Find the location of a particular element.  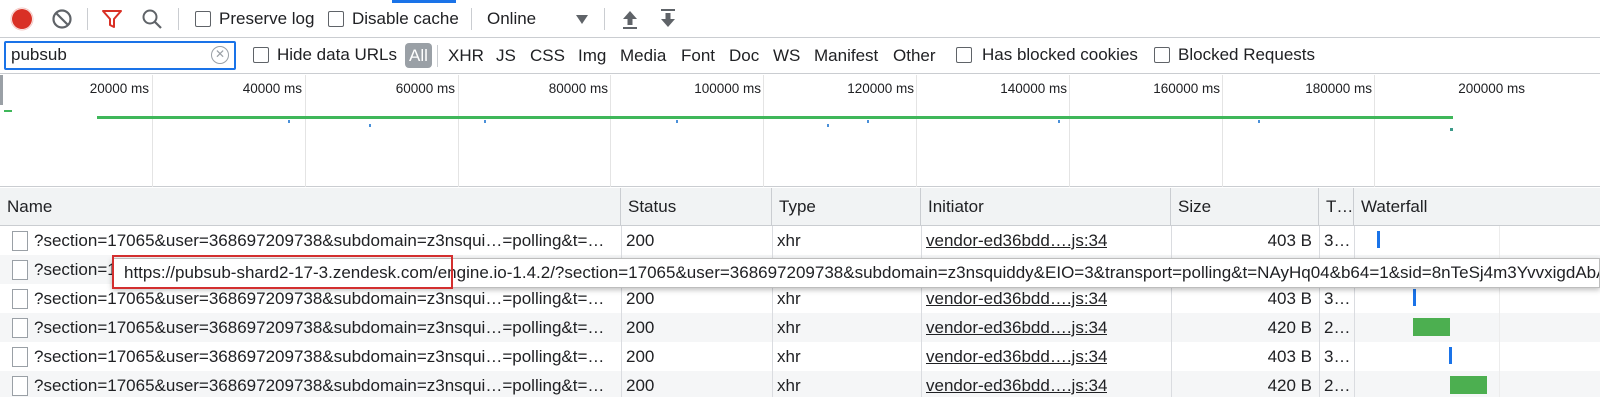

type-filter-font: Font is located at coordinates (698, 56).